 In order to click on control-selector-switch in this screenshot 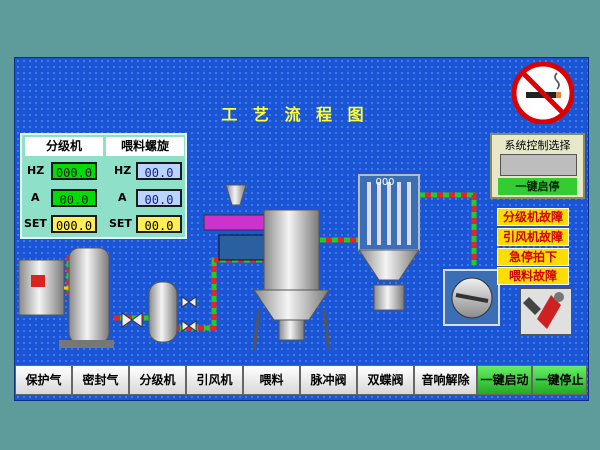, I will do `click(538, 165)`.